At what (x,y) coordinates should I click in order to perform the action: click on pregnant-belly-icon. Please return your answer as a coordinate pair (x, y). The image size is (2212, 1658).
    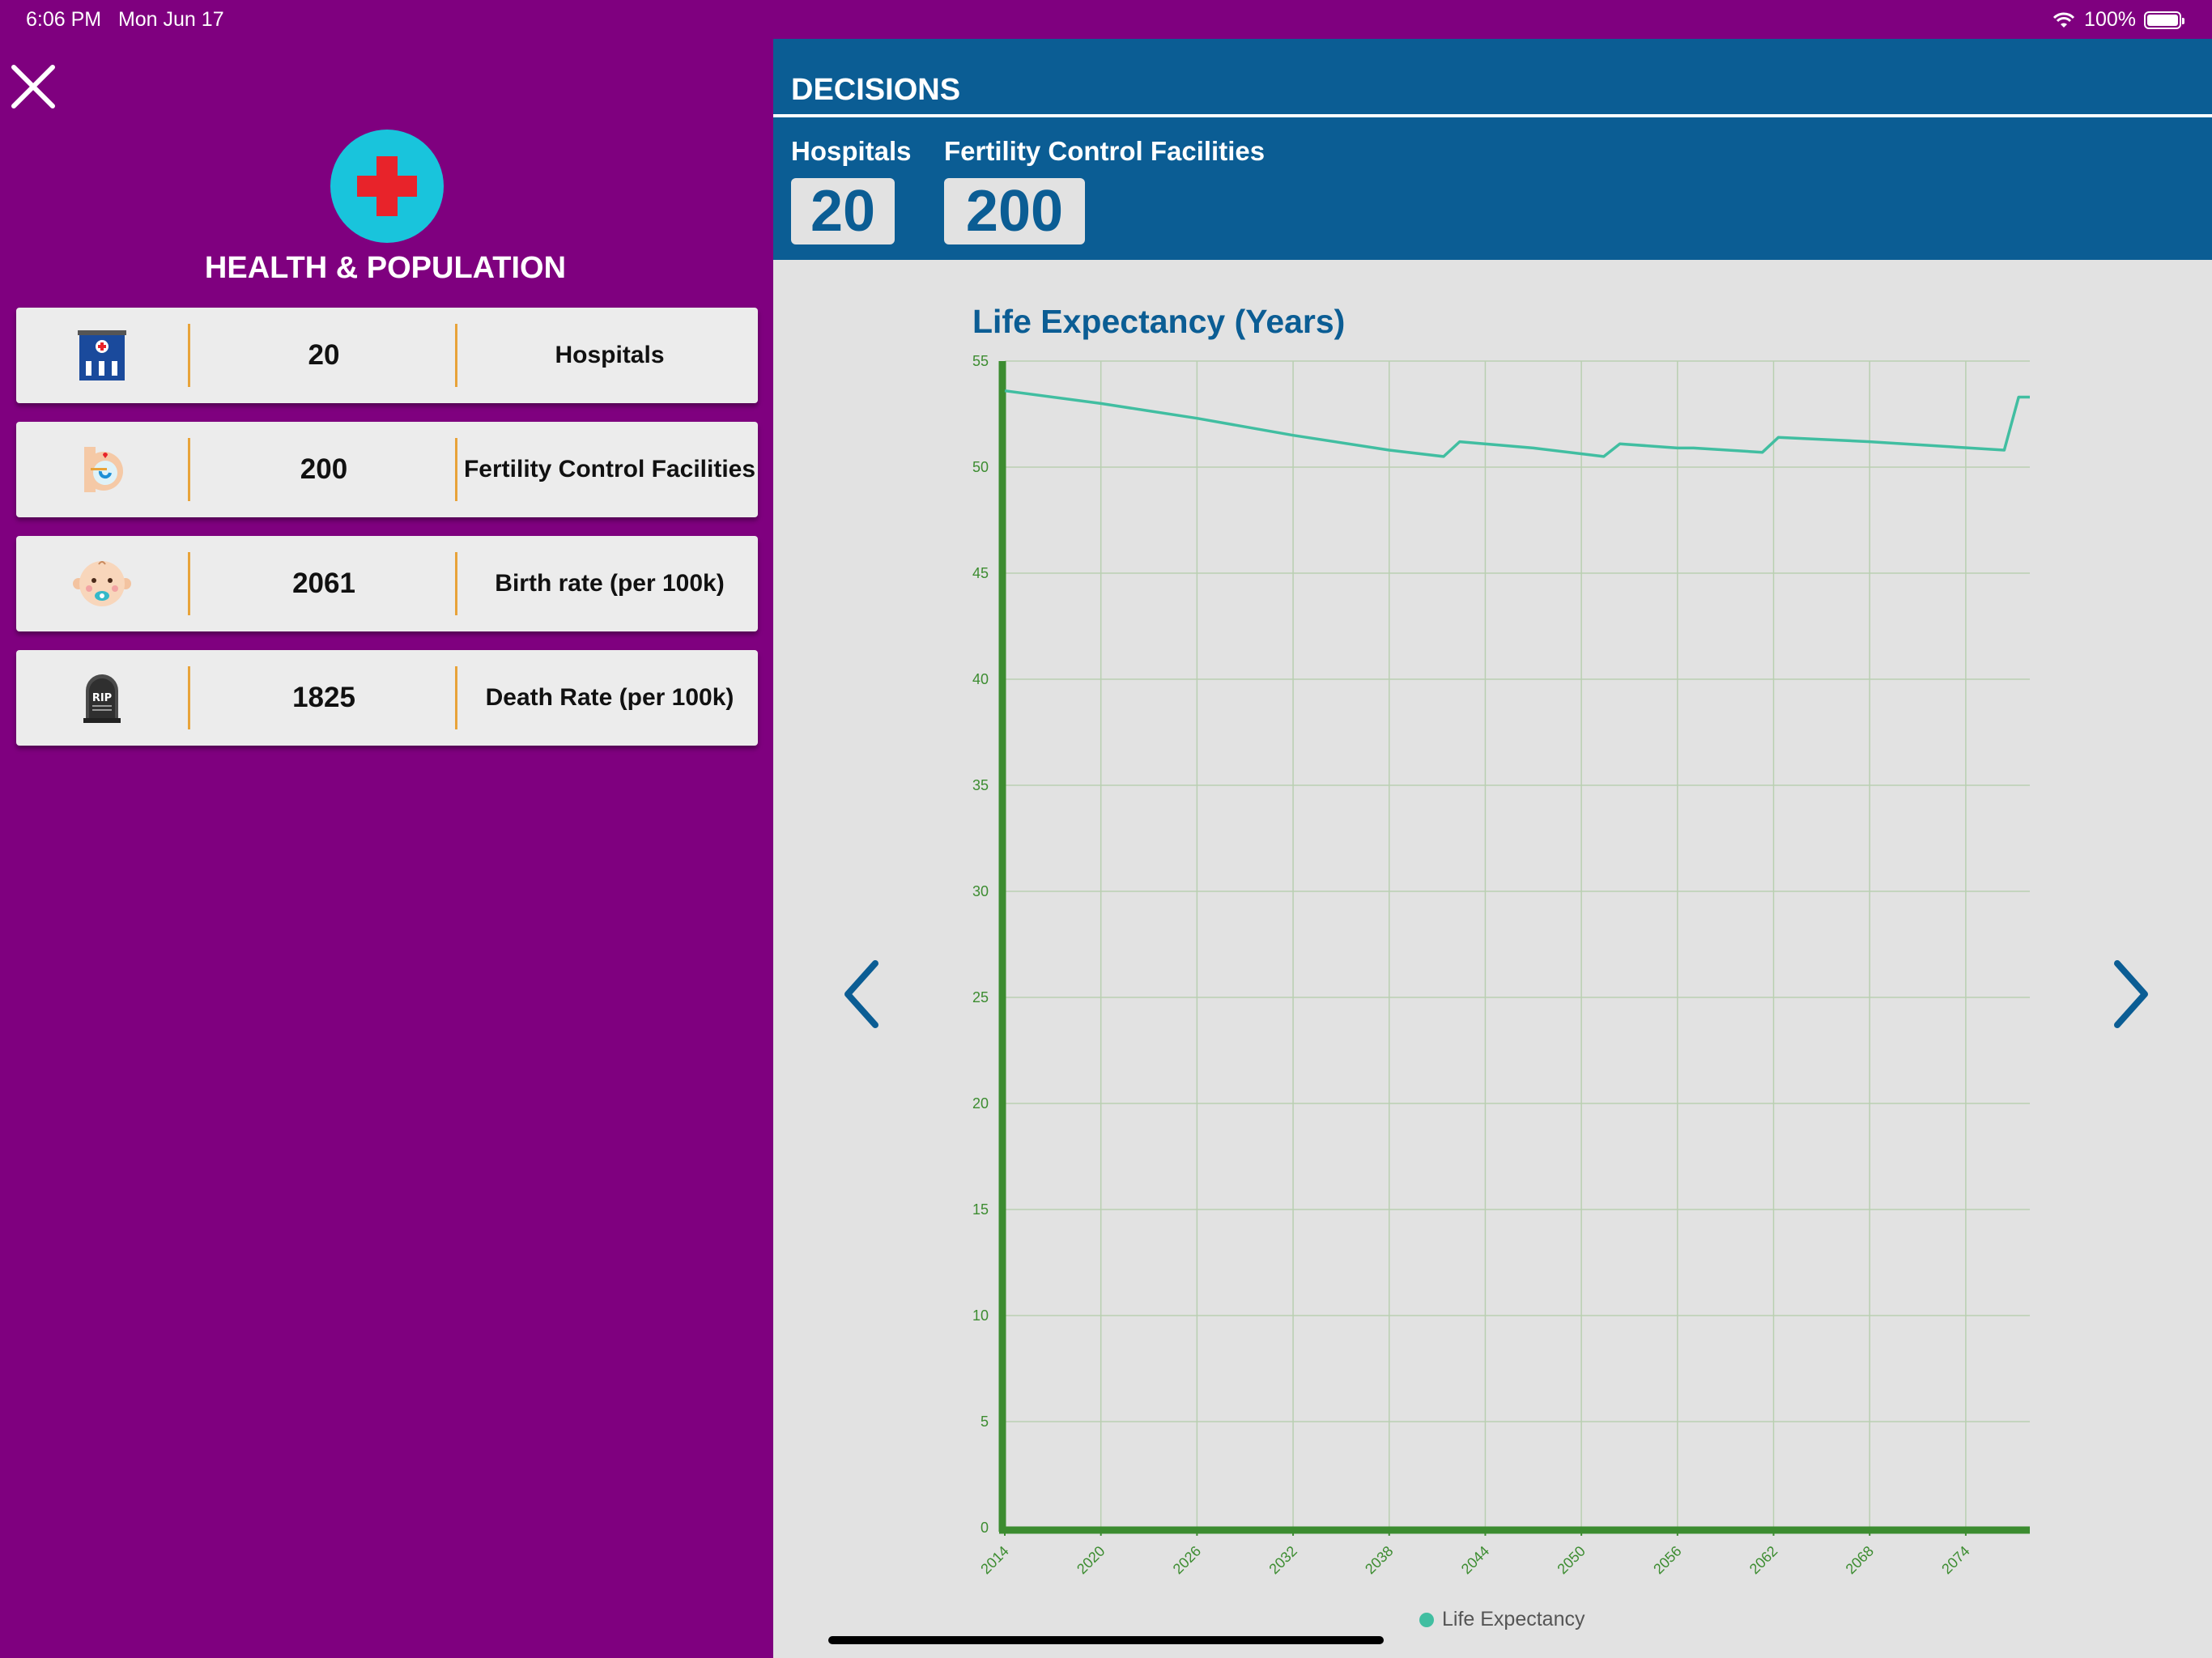
    Looking at the image, I should click on (104, 469).